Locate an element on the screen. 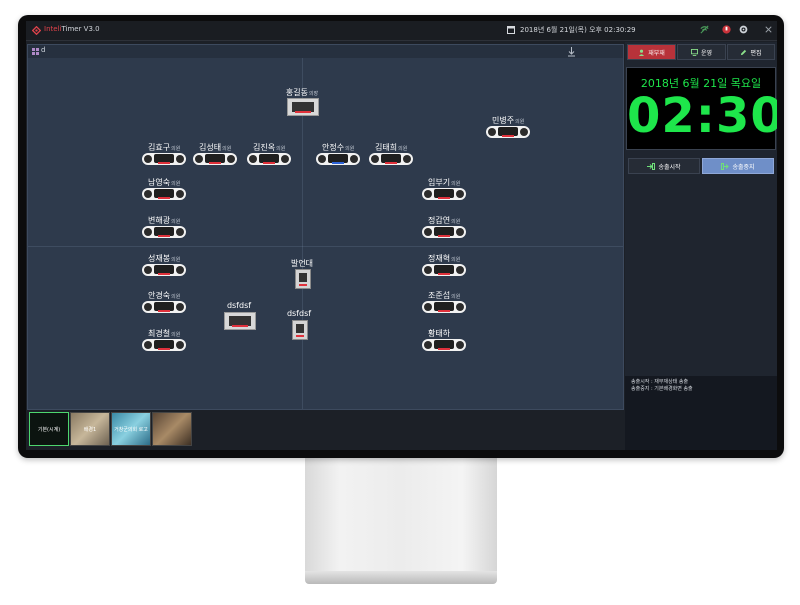 This screenshot has height=605, width=800. app-title: InteliTimer V3.0 is located at coordinates (72, 29).